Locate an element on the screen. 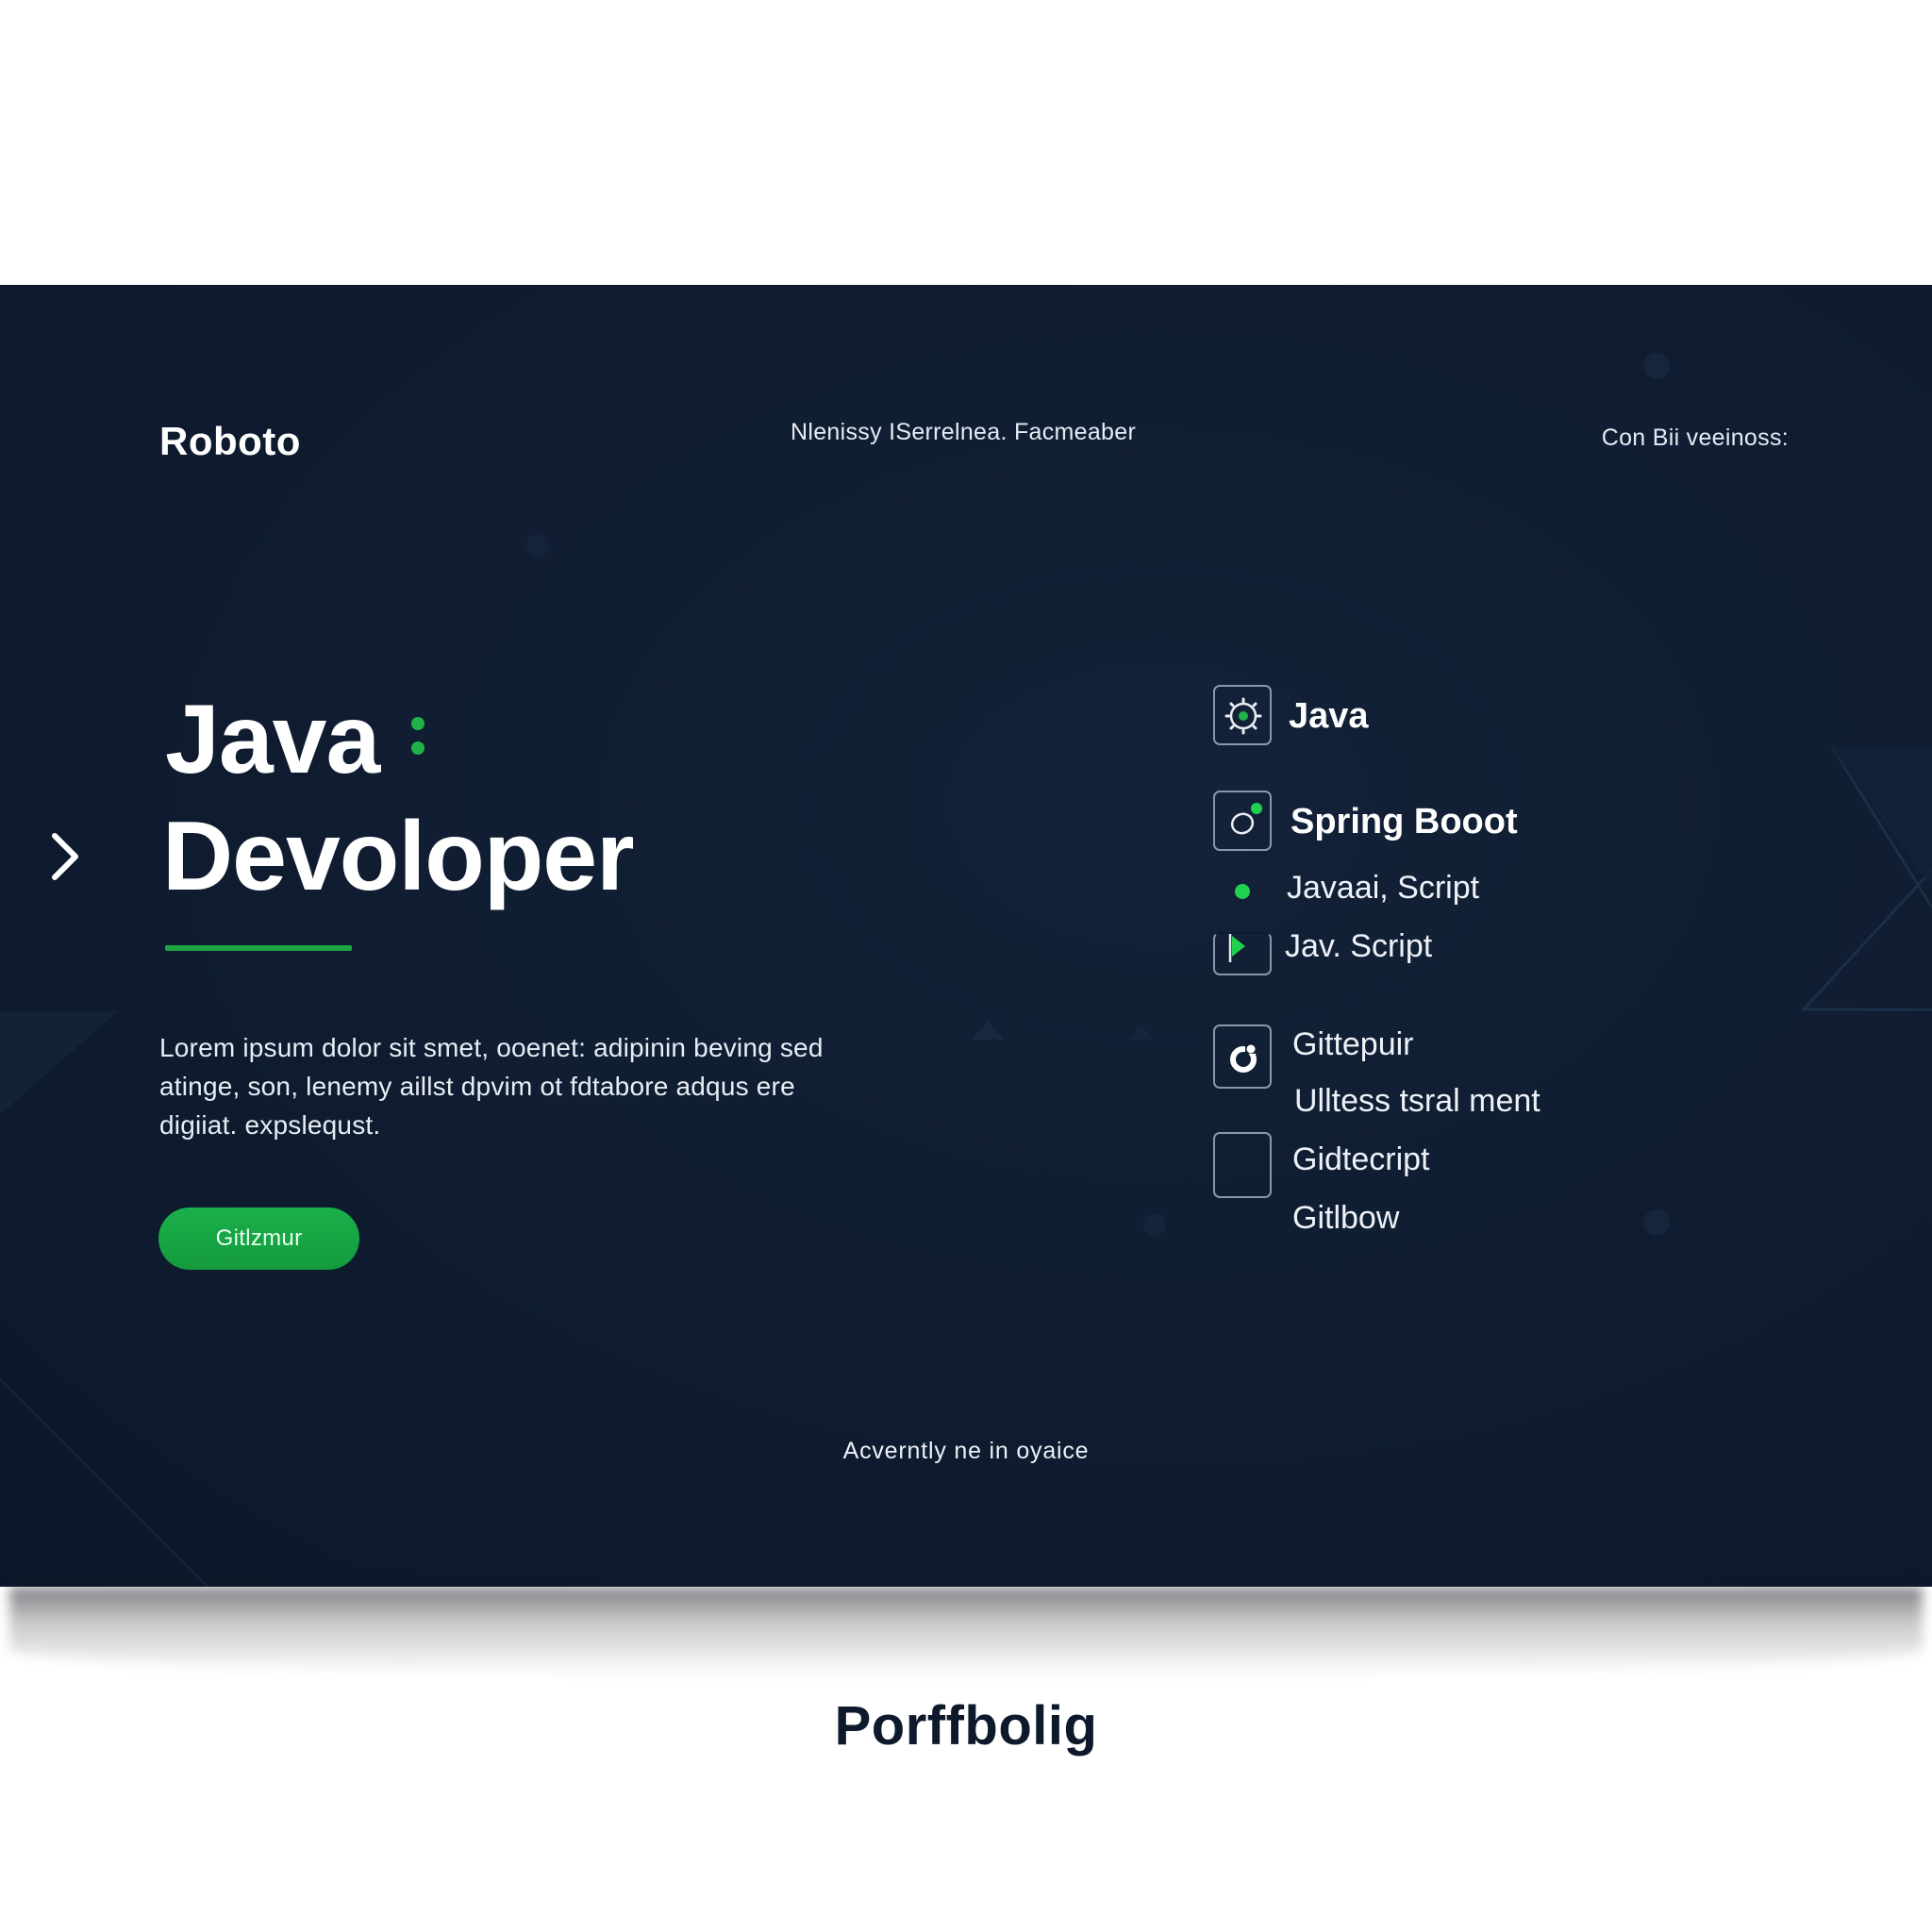 This screenshot has height=1932, width=1932. skill-spring-boot: Spring Booot is located at coordinates (1405, 822).